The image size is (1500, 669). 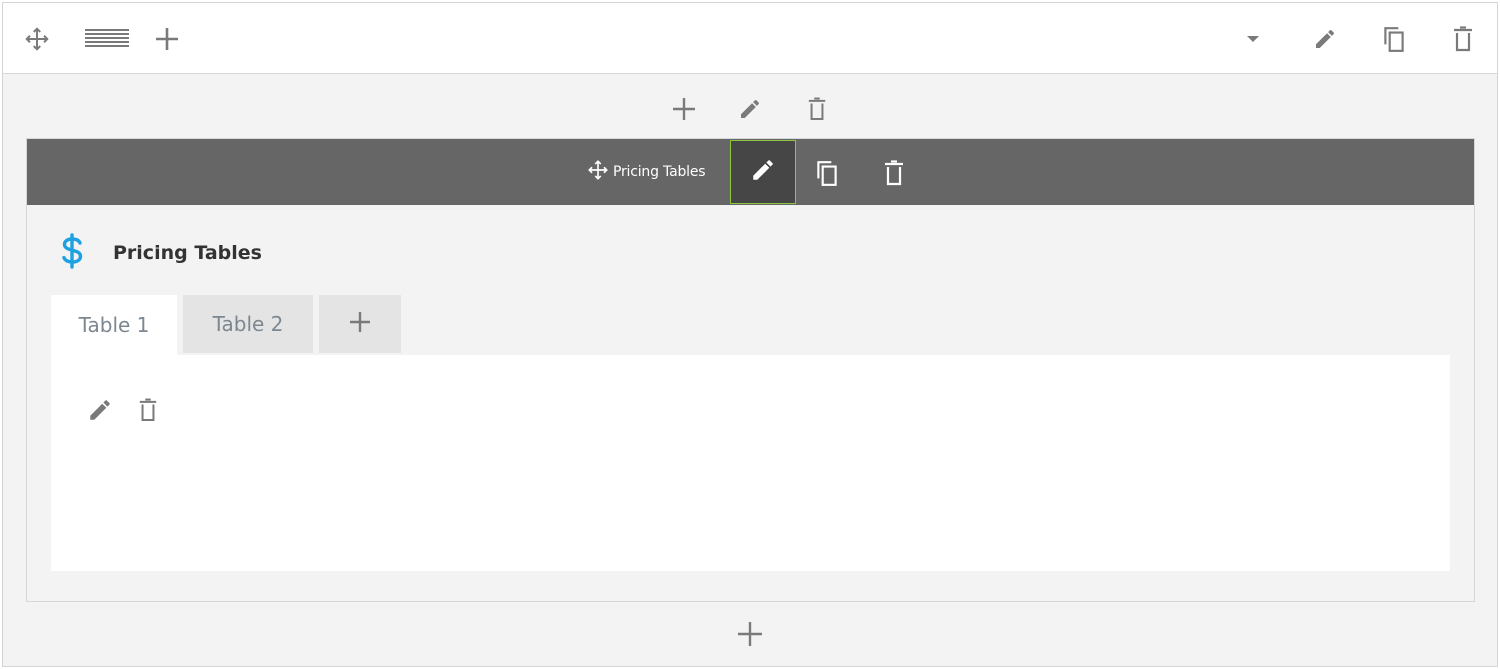 I want to click on column-actions, so click(x=750, y=106).